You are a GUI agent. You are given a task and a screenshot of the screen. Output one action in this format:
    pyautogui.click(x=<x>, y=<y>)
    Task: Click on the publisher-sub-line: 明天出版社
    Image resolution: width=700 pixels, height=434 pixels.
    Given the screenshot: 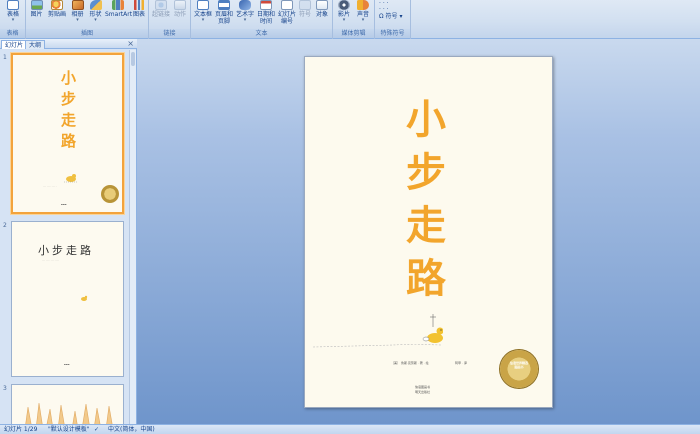 What is the action you would take?
    pyautogui.click(x=423, y=392)
    